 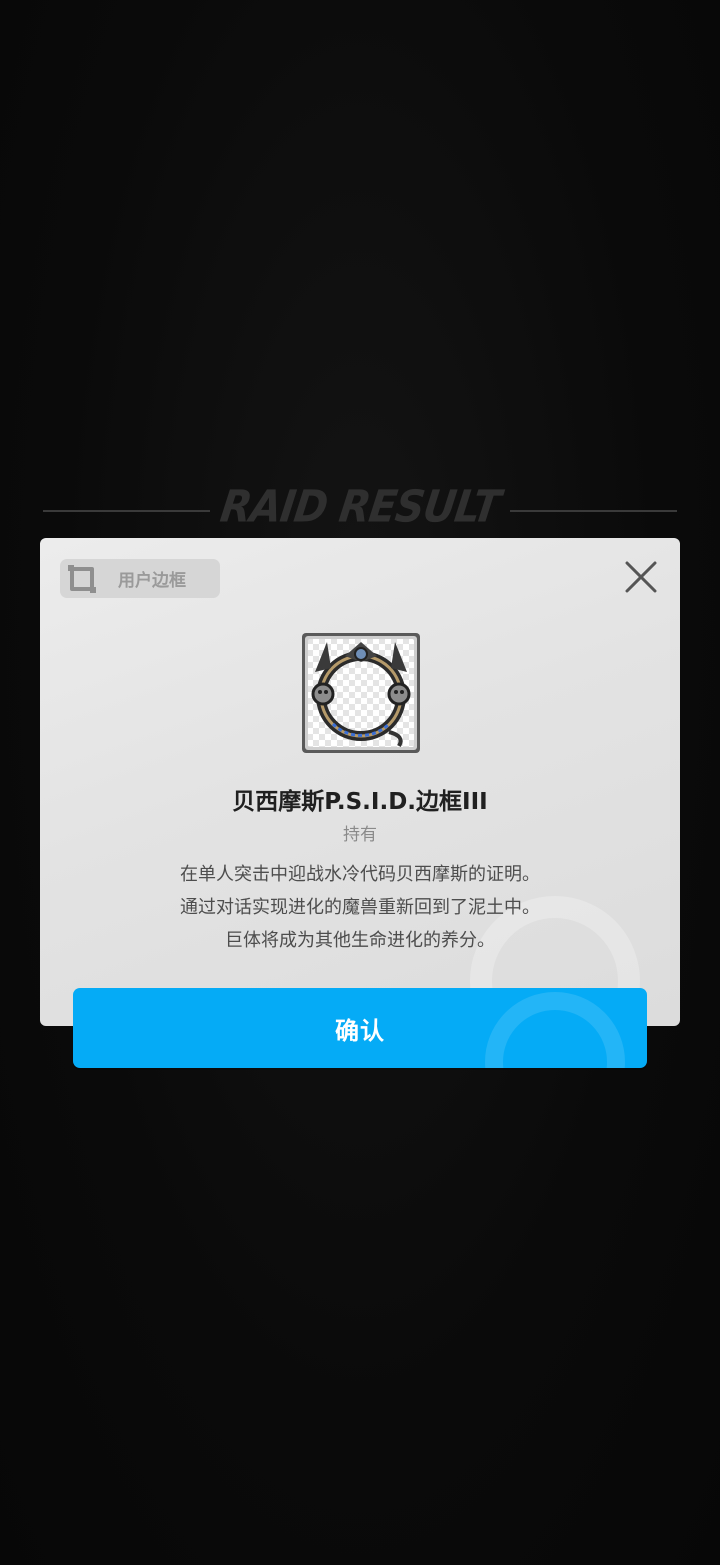 I want to click on ornate-frame-icon, so click(x=361, y=693).